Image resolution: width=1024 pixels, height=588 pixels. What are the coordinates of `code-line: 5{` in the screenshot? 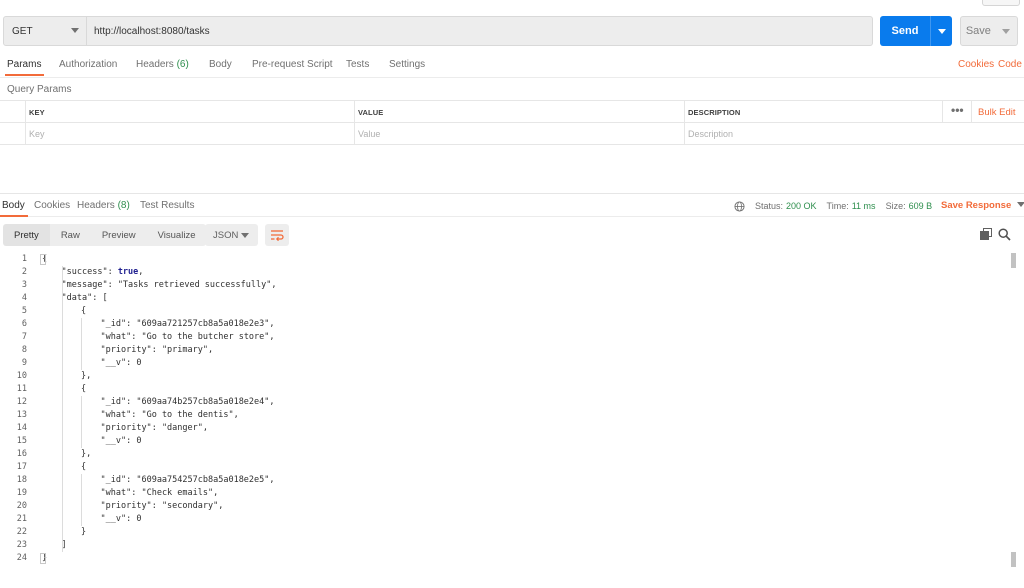 It's located at (500, 311).